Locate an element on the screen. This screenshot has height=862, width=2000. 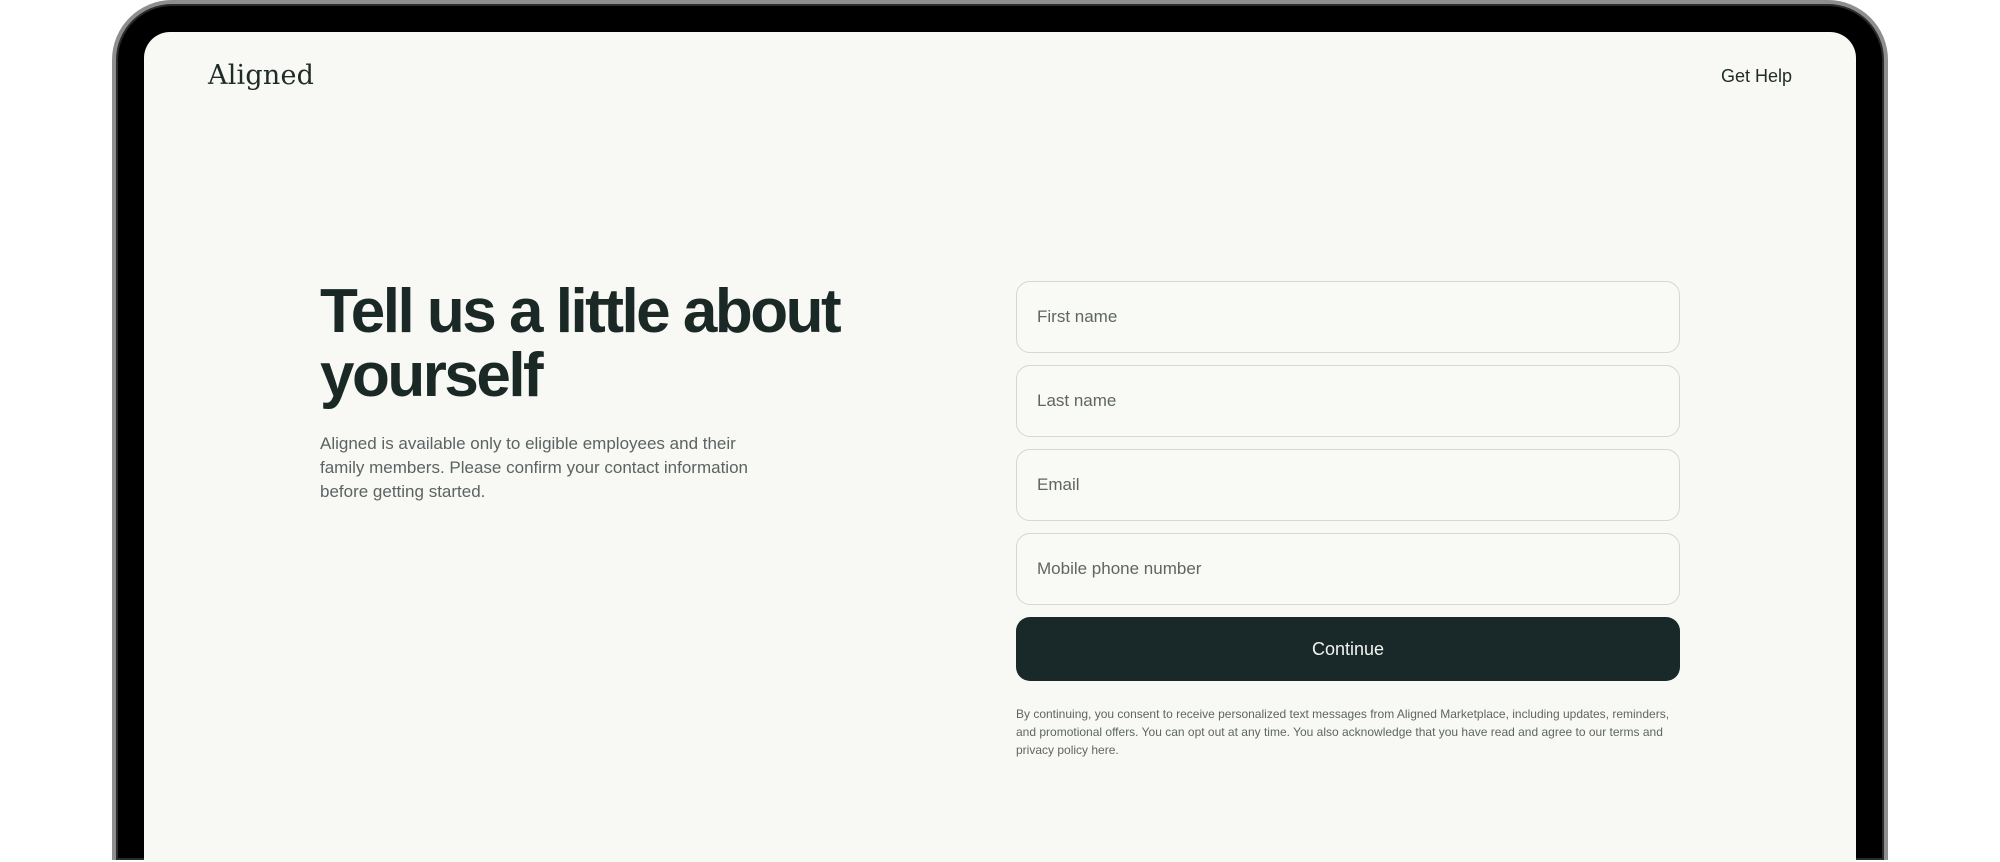
mobile-phone-field is located at coordinates (1348, 569).